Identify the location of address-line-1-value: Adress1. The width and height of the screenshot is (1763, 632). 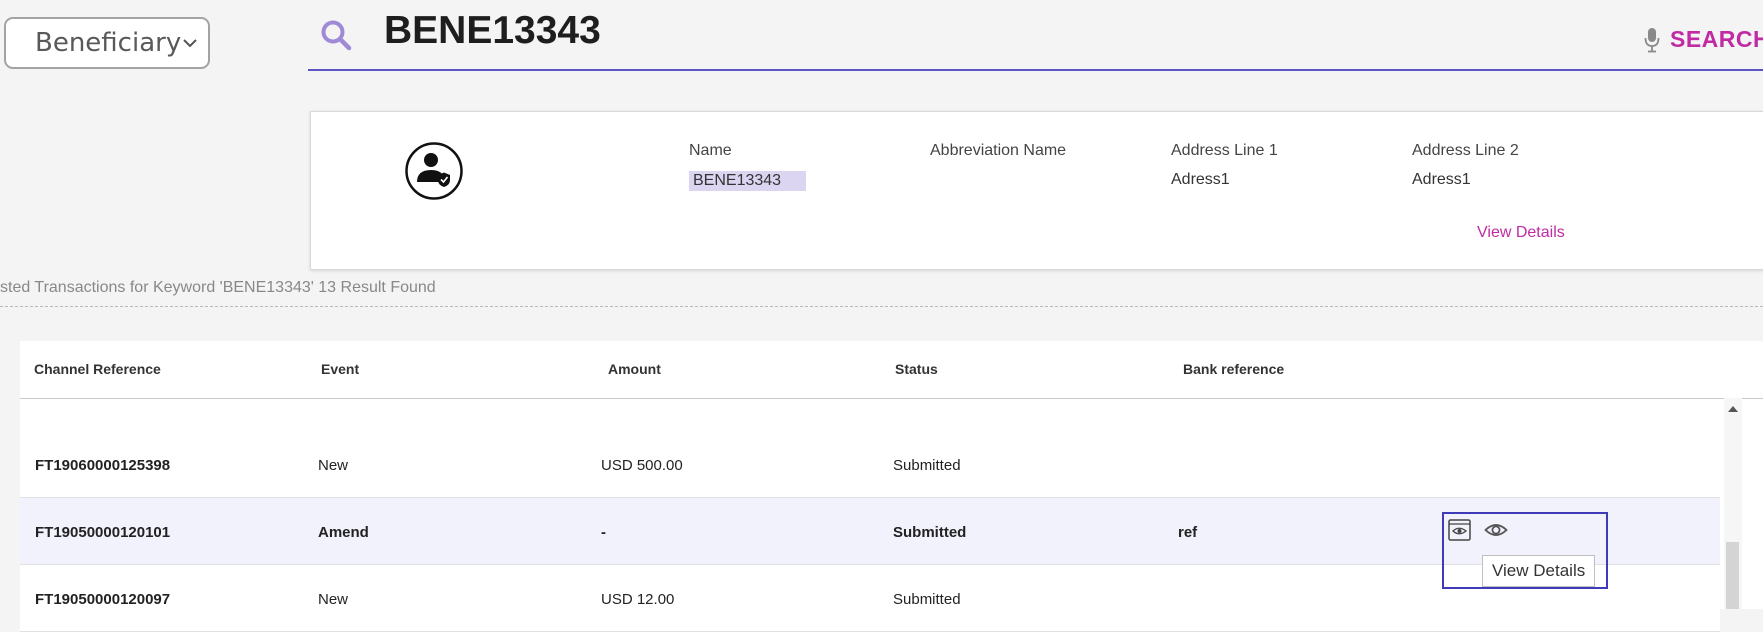
(1200, 179).